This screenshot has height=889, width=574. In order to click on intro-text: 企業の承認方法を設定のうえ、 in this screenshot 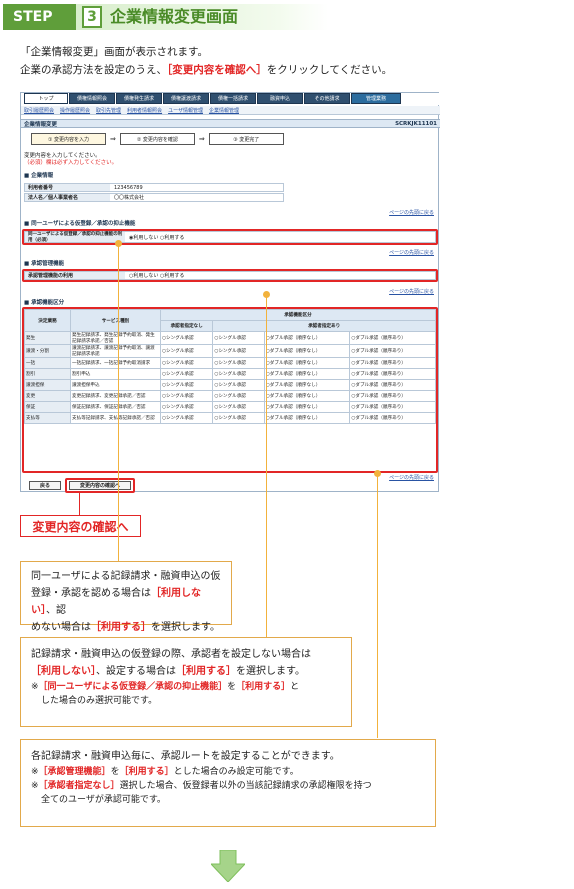, I will do `click(93, 70)`.